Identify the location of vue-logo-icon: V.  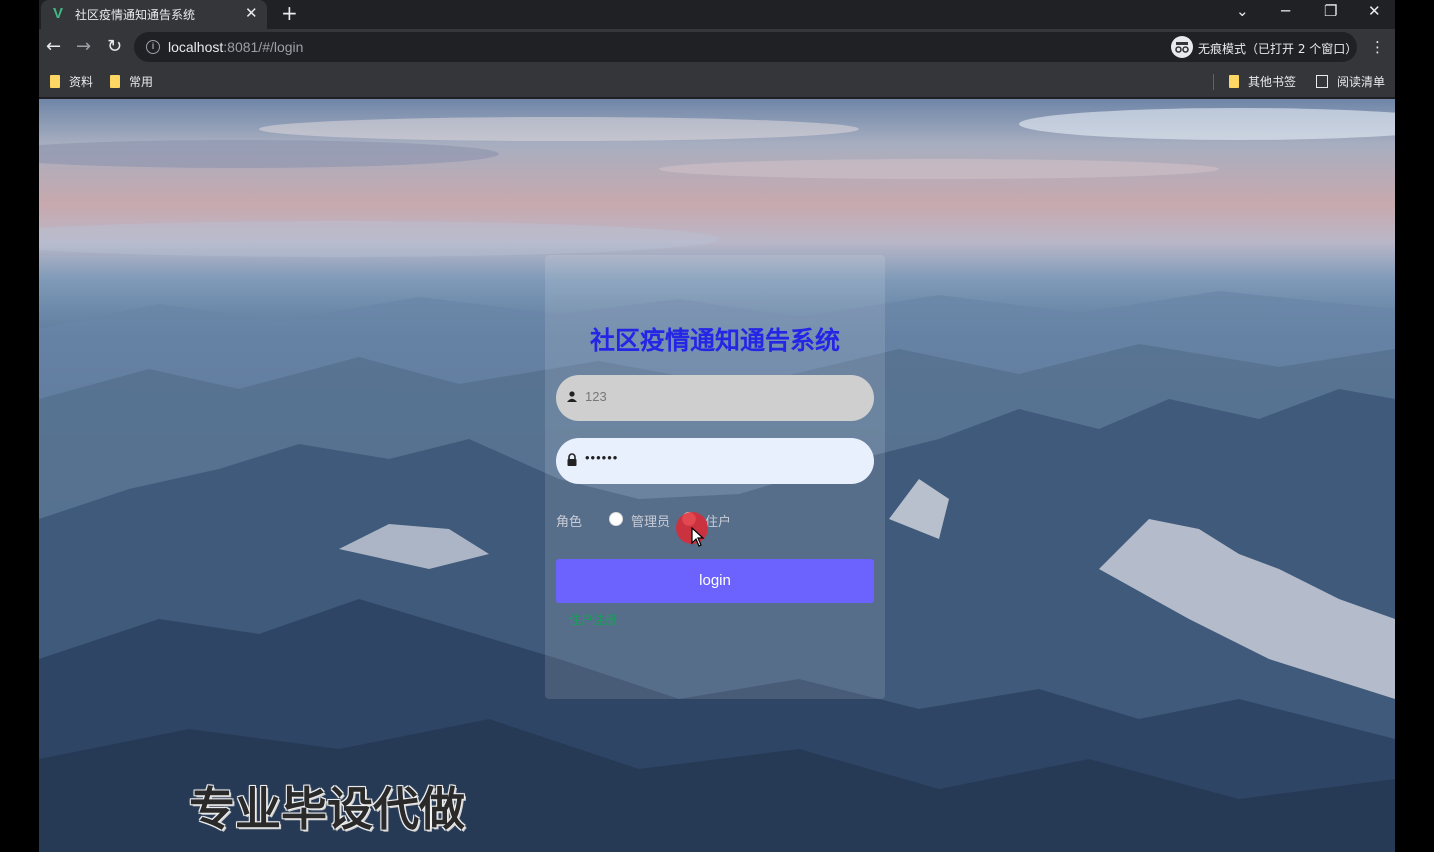
(58, 13).